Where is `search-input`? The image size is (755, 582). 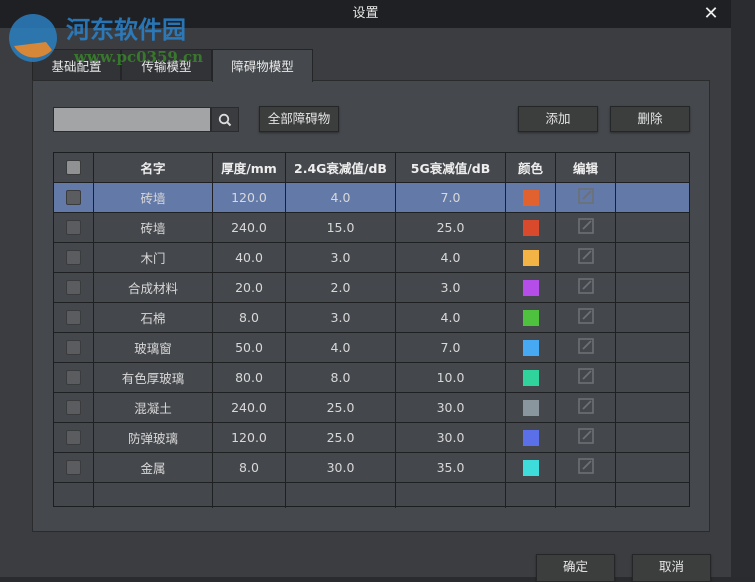 search-input is located at coordinates (132, 119).